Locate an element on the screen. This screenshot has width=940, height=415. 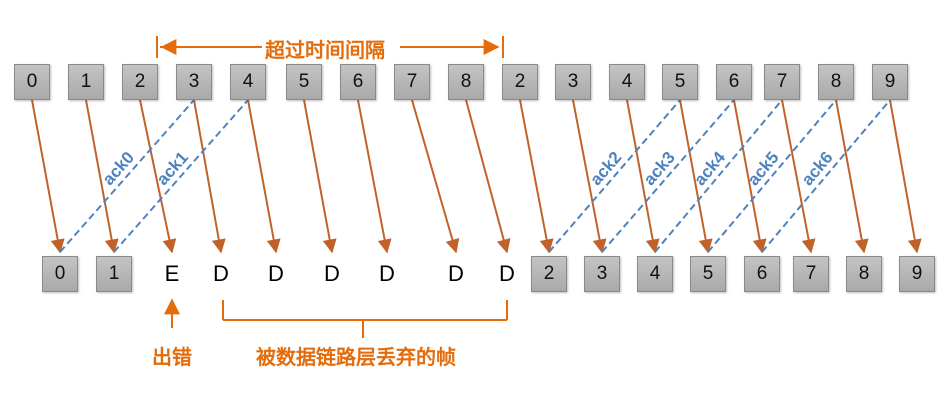
timeout-label: 超过时间间隔 is located at coordinates (325, 48).